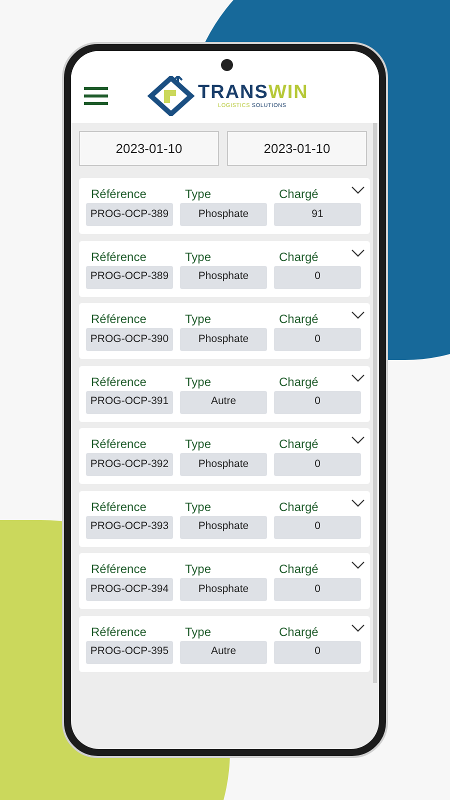  What do you see at coordinates (317, 214) in the screenshot?
I see `field-value: 91` at bounding box center [317, 214].